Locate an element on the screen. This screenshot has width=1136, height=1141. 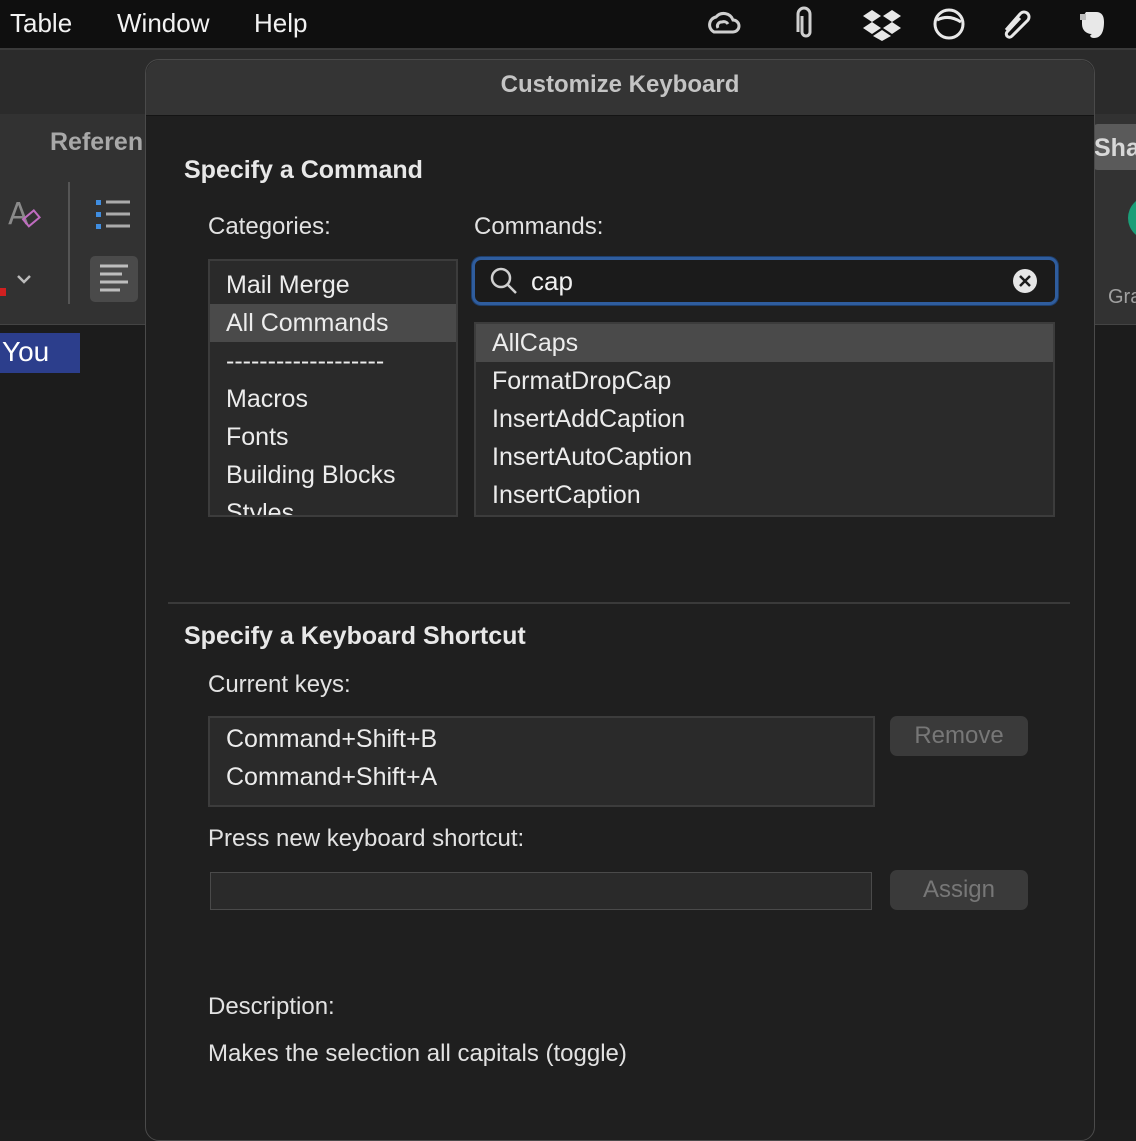
svg-text: A is located at coordinates (18, 214).